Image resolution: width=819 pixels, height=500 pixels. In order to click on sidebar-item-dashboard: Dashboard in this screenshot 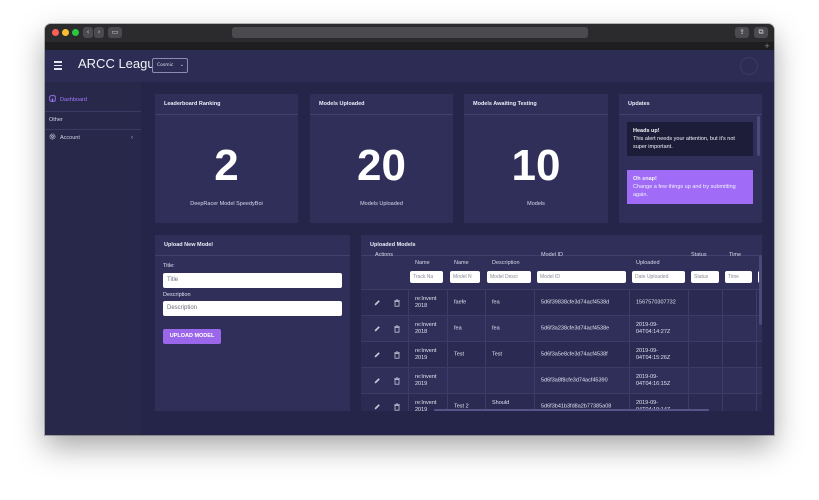, I will do `click(93, 100)`.